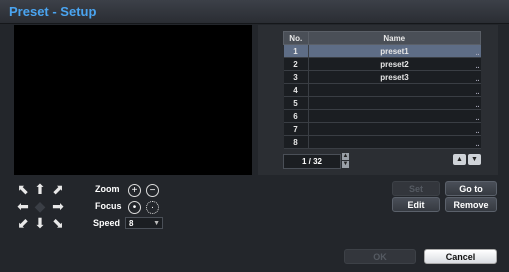 The image size is (509, 272). Describe the element at coordinates (40, 189) in the screenshot. I see `arrow-up-icon: ⬆` at that location.